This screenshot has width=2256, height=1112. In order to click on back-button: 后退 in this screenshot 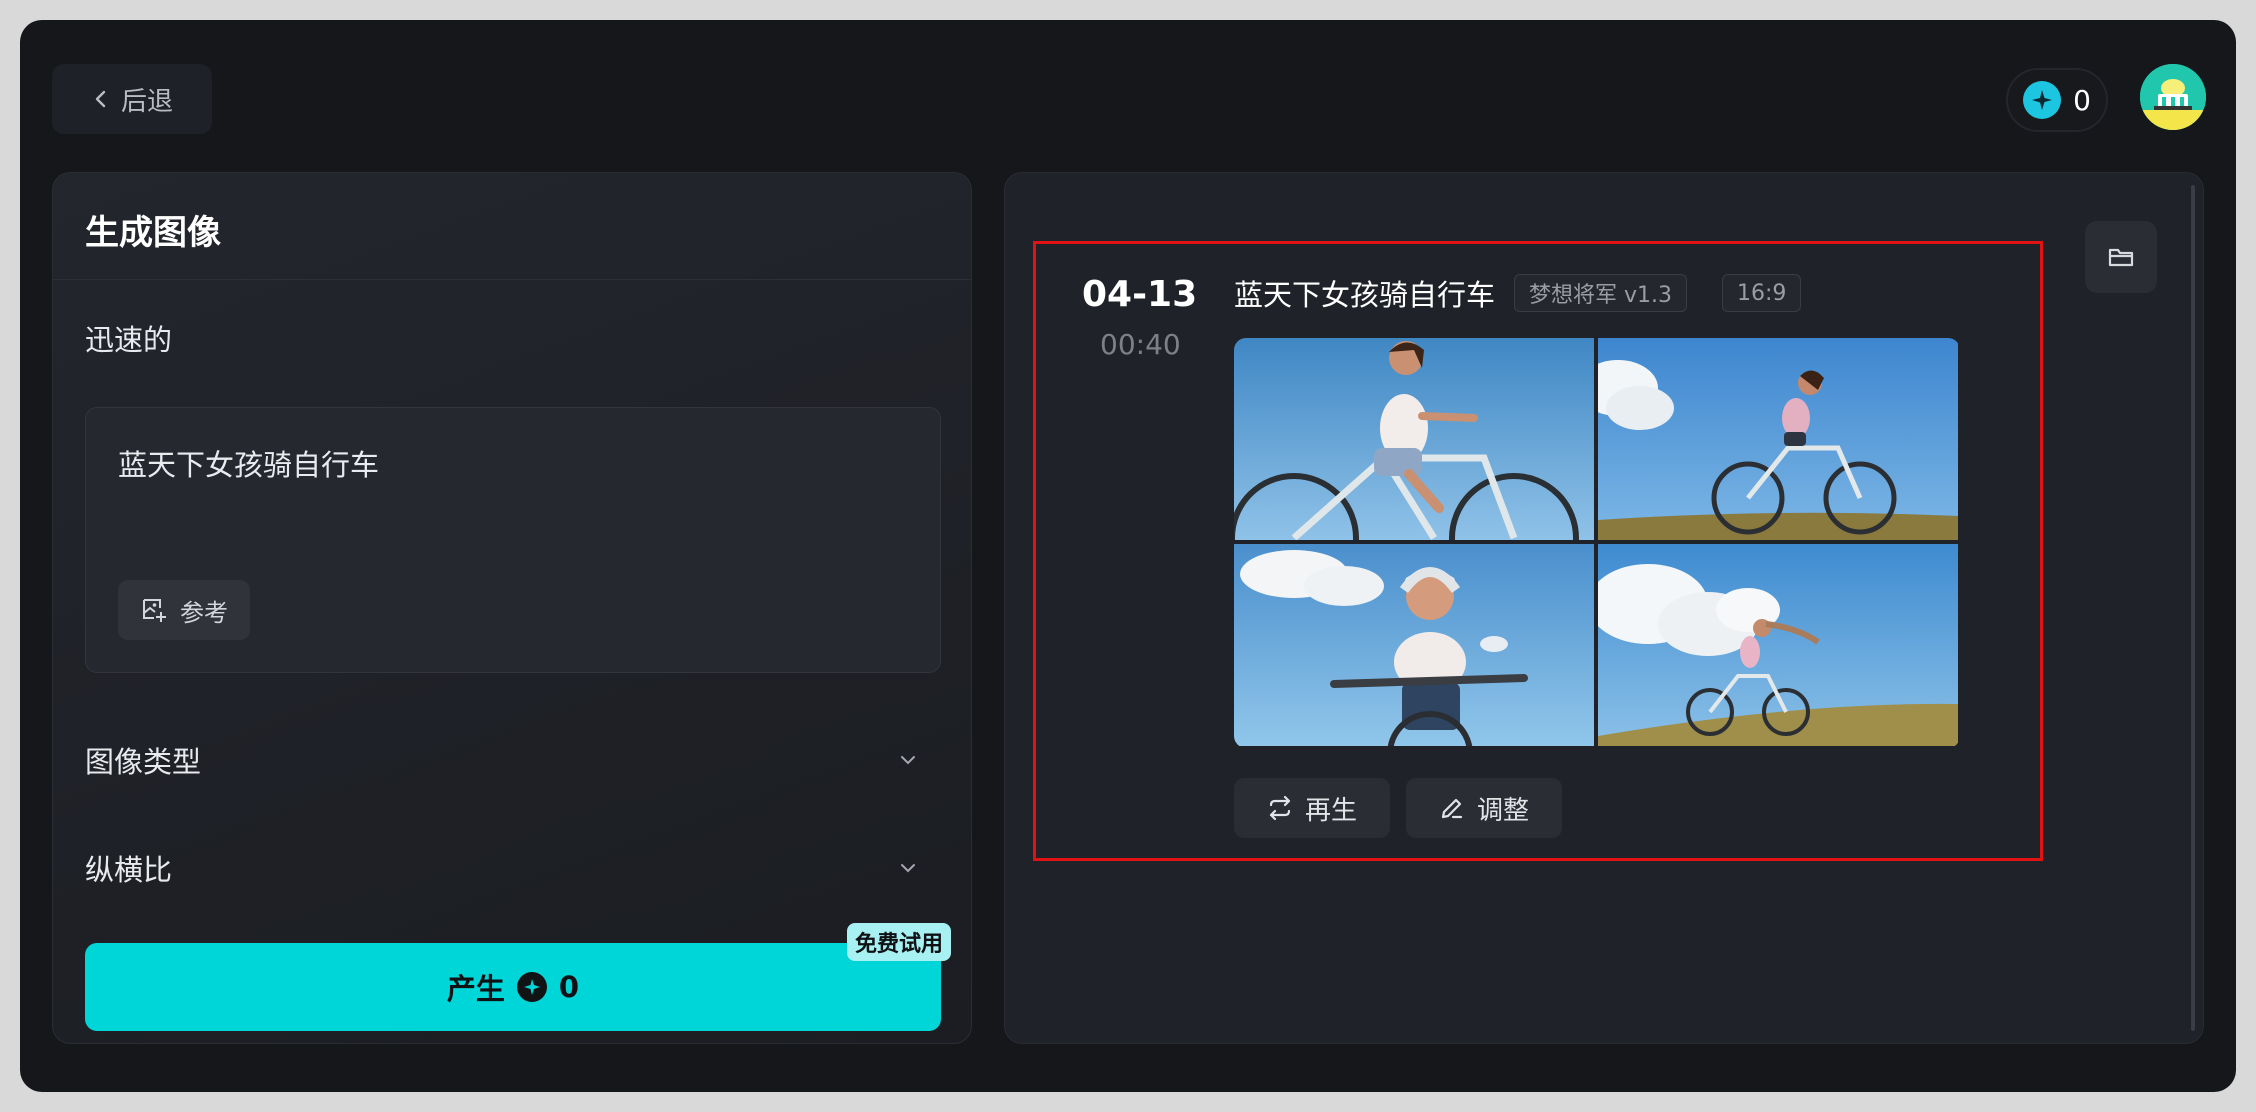, I will do `click(132, 99)`.